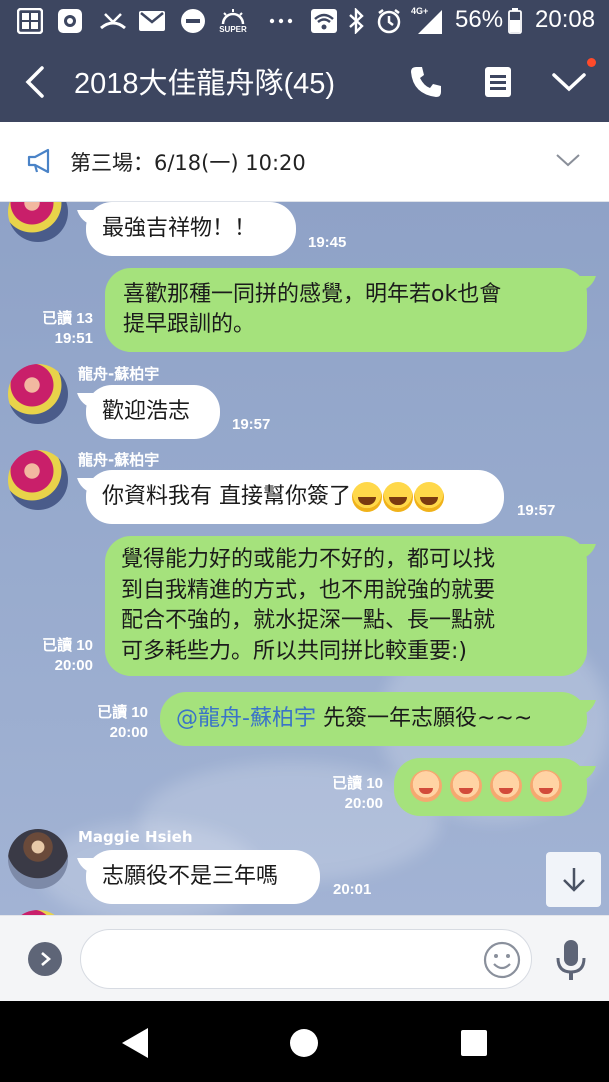 This screenshot has width=609, height=1082. I want to click on arrow-down-icon, so click(573, 879).